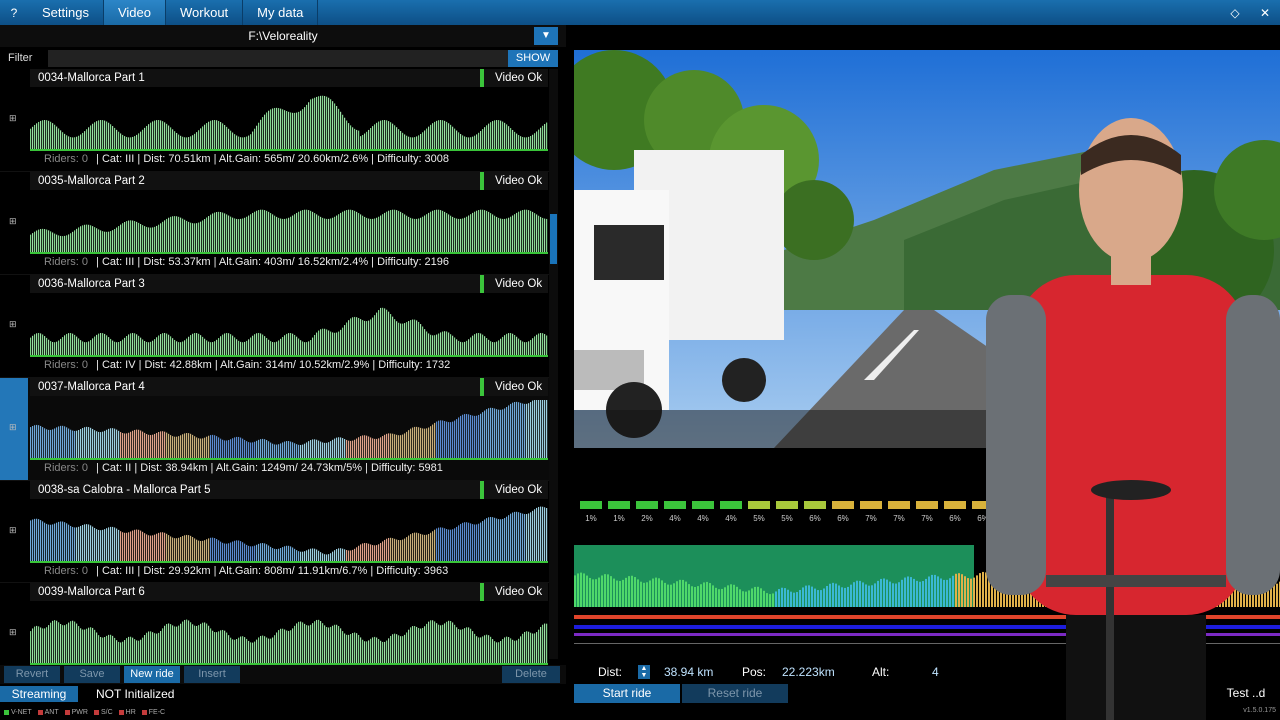 This screenshot has width=1280, height=720. Describe the element at coordinates (283, 36) in the screenshot. I see `library-path-bar: F:\Veloreality ▼` at that location.